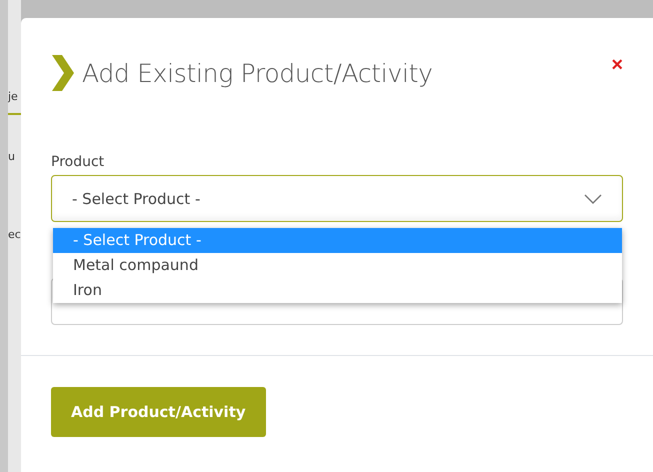 This screenshot has width=653, height=472. Describe the element at coordinates (11, 156) in the screenshot. I see `background-text: u` at that location.